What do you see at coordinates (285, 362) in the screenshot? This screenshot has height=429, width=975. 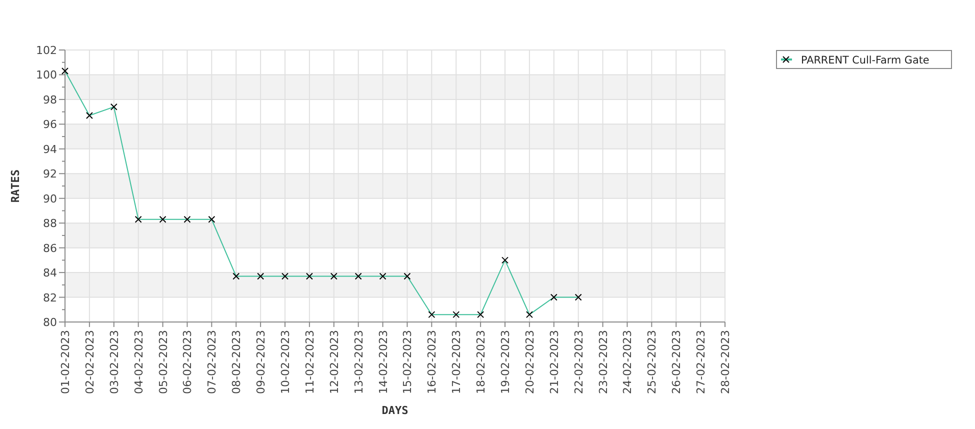 I see `x-tick-label: 10-02-2023` at bounding box center [285, 362].